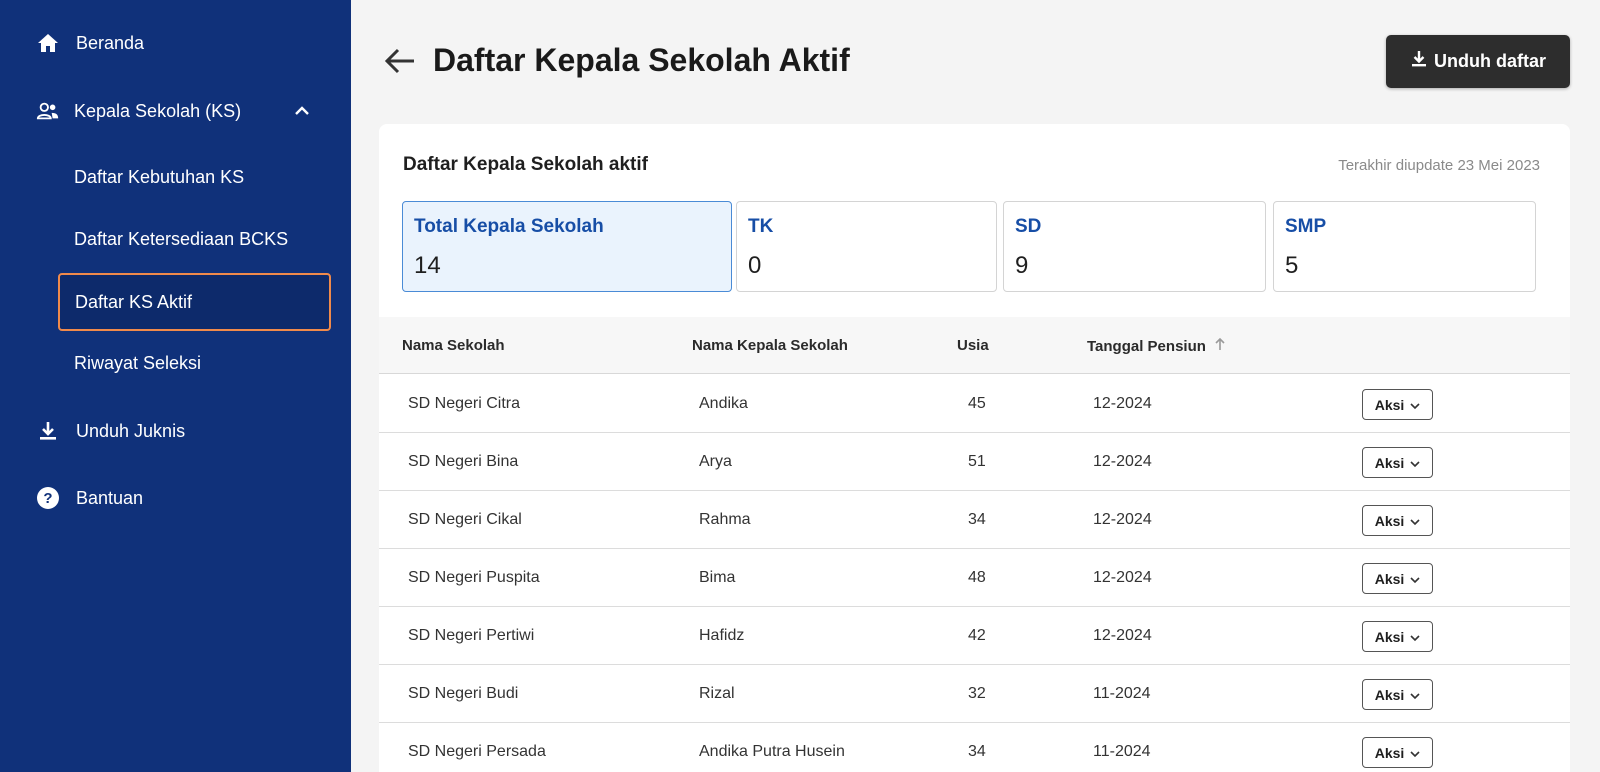 The height and width of the screenshot is (772, 1600). Describe the element at coordinates (302, 111) in the screenshot. I see `chevron-up-icon` at that location.